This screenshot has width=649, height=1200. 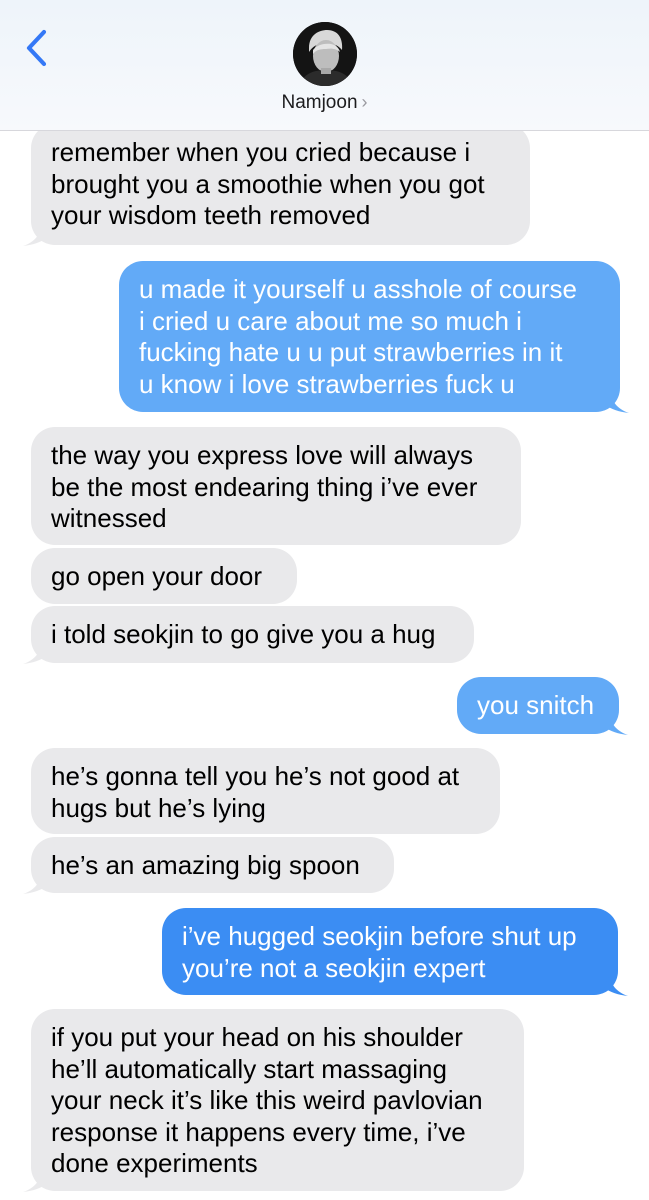 I want to click on chevron-left-icon, so click(x=36, y=48).